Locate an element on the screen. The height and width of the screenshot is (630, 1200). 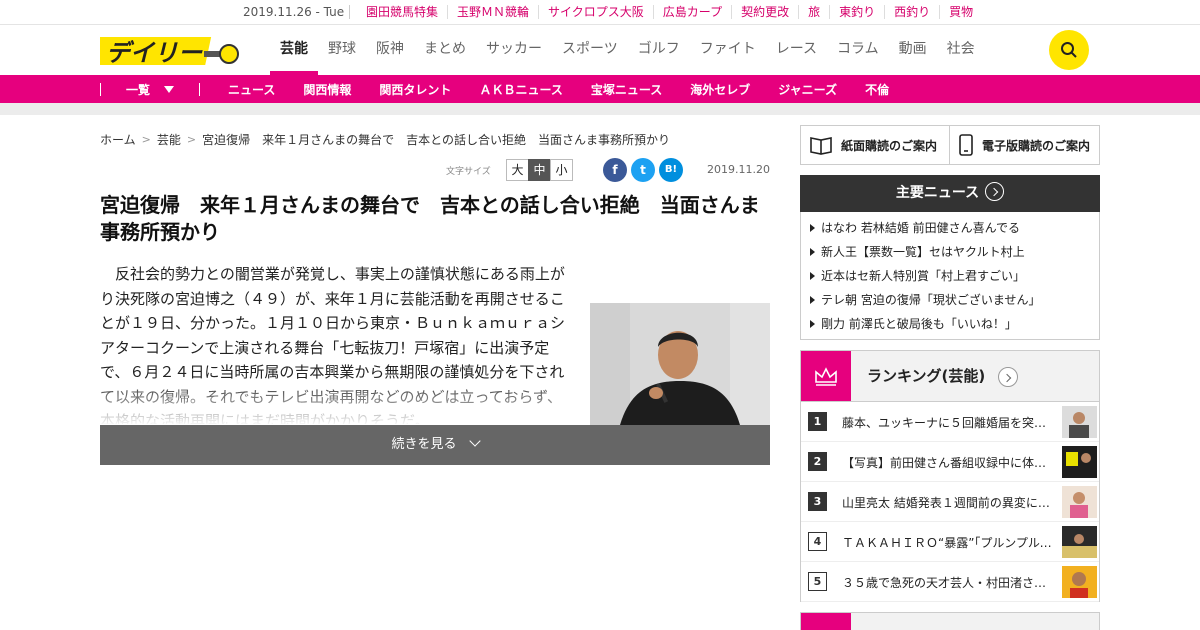
paper-subscription-button: 紙面購読のご案内 is located at coordinates (875, 145).